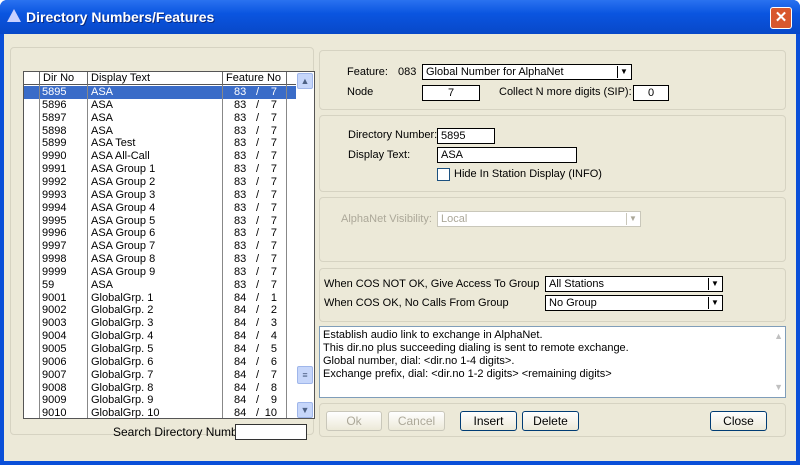 This screenshot has width=800, height=465. What do you see at coordinates (54, 169) in the screenshot?
I see `dir-no-cell: 9991` at bounding box center [54, 169].